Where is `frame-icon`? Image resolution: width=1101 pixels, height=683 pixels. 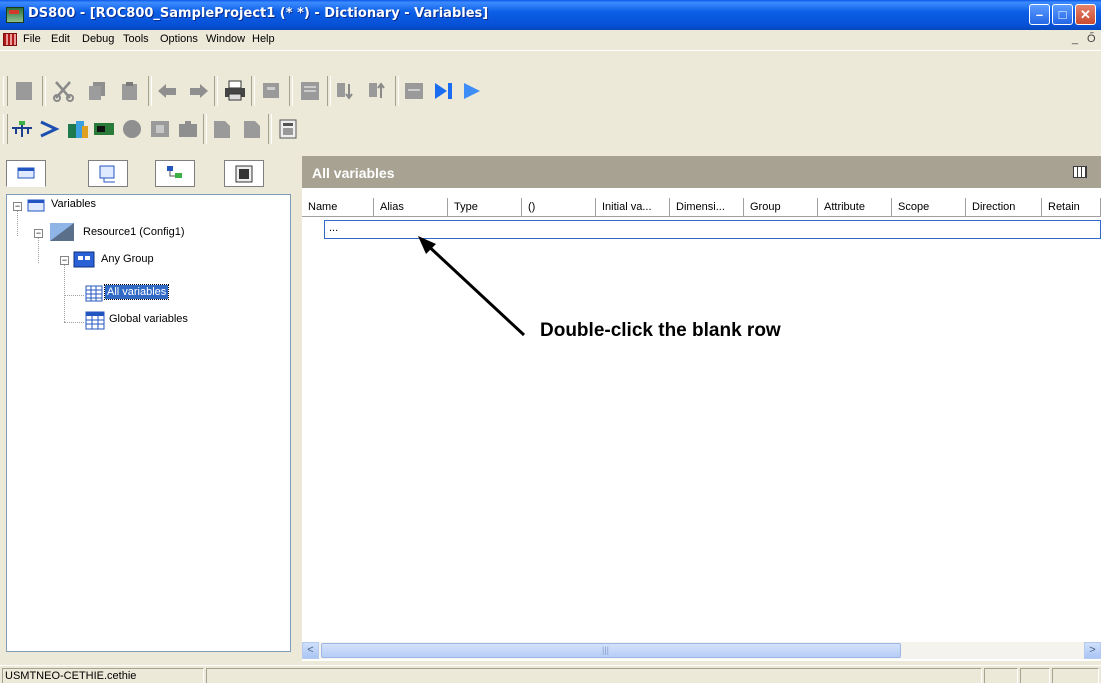 frame-icon is located at coordinates (160, 129).